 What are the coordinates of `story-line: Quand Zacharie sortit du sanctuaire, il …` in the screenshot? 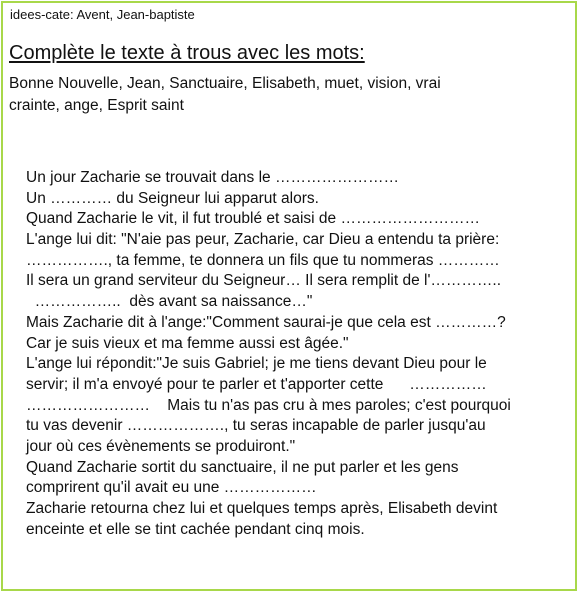 It's located at (242, 467).